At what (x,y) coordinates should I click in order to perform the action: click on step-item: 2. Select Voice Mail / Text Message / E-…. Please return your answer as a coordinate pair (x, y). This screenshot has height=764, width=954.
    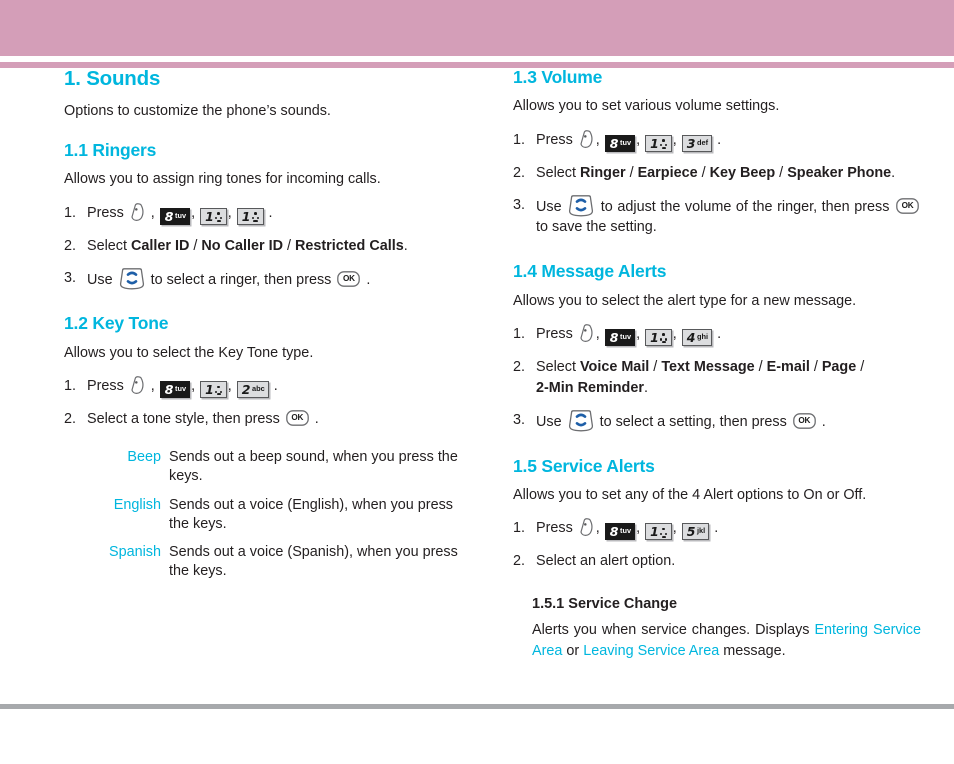
    Looking at the image, I should click on (689, 377).